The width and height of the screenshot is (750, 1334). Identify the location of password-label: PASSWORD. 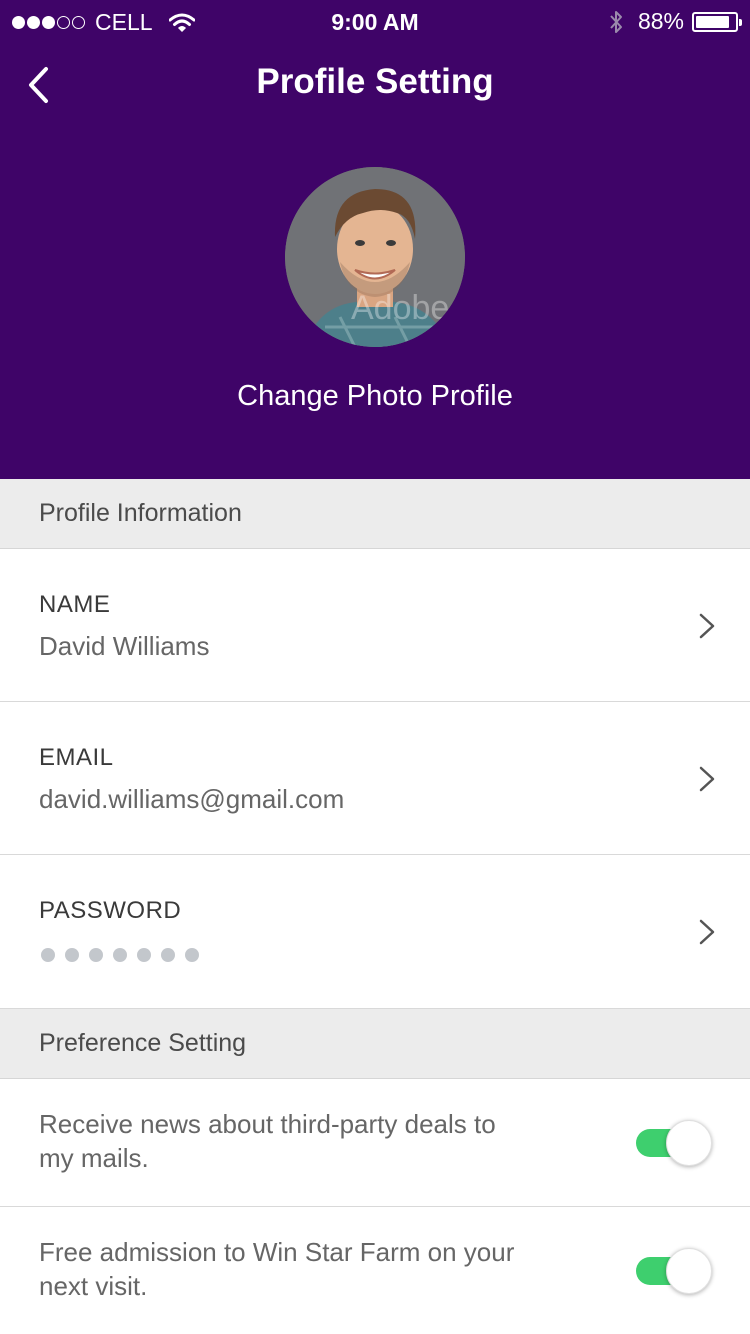
(110, 910).